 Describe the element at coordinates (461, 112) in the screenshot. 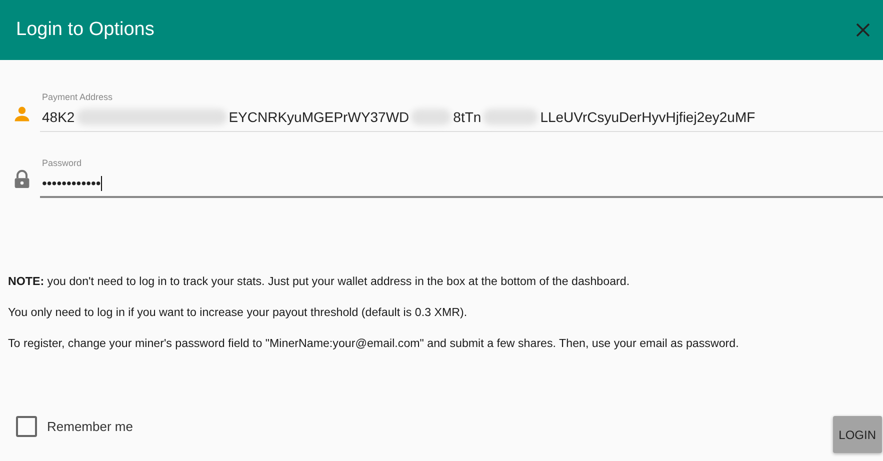

I see `address-field: Payment Address 48K2 EYCNRKyuMGEPrWY37WD 8tTn LLeUVrCsyuDerHyvHjfiej2ey2uMF` at that location.